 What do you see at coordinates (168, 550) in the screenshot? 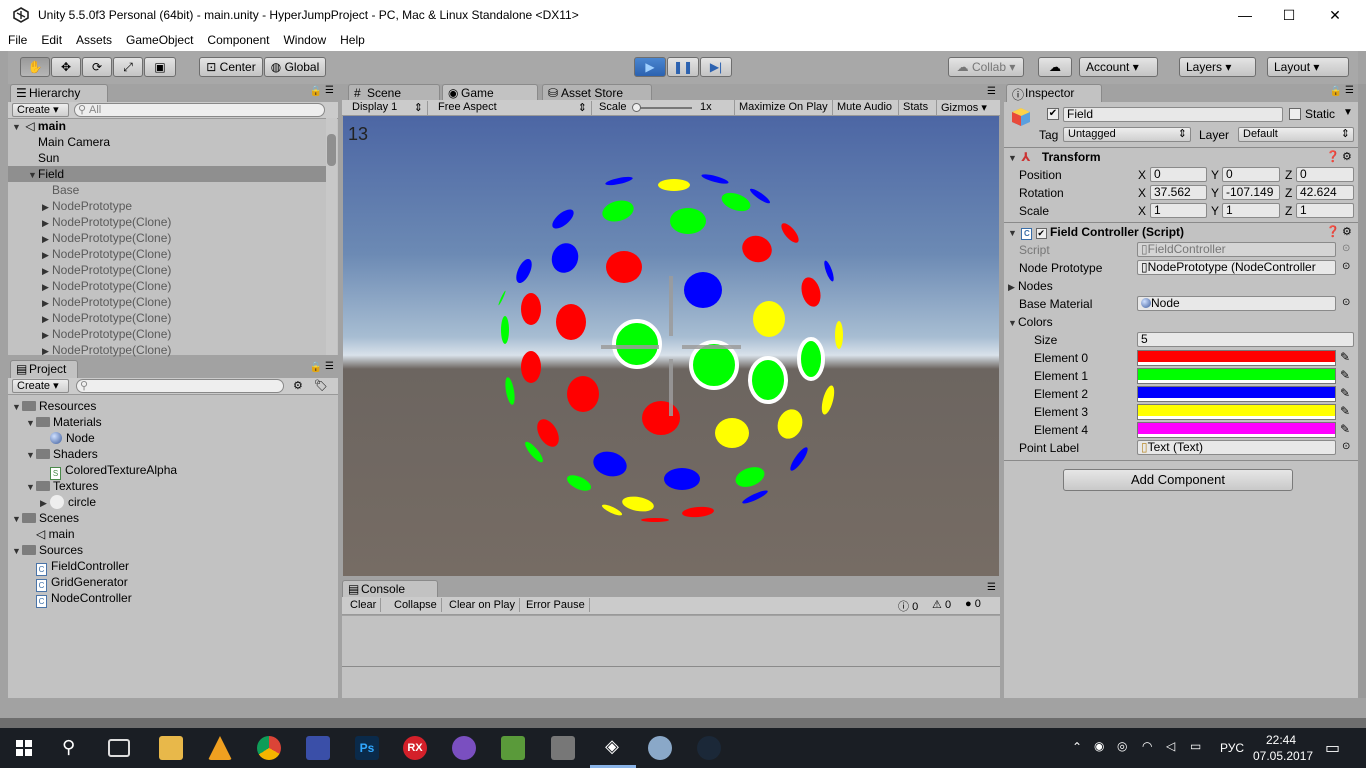
I see `project-item: ▼ Sources` at bounding box center [168, 550].